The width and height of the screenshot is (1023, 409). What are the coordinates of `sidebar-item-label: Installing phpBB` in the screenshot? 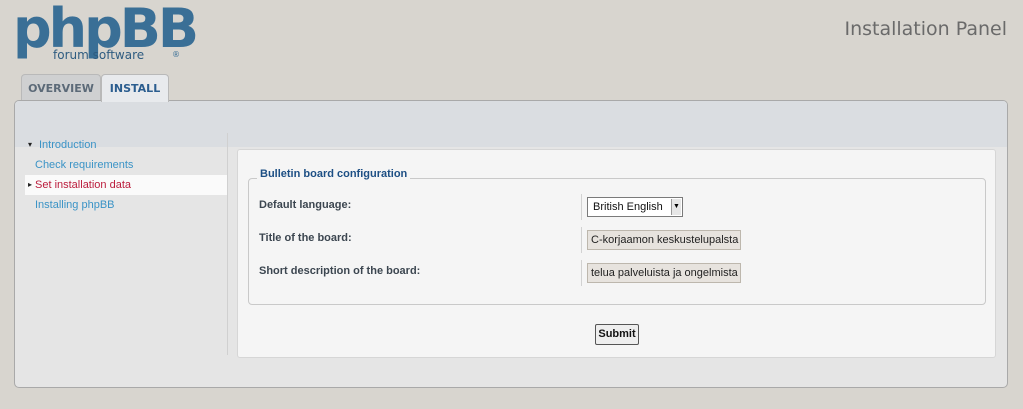 It's located at (75, 205).